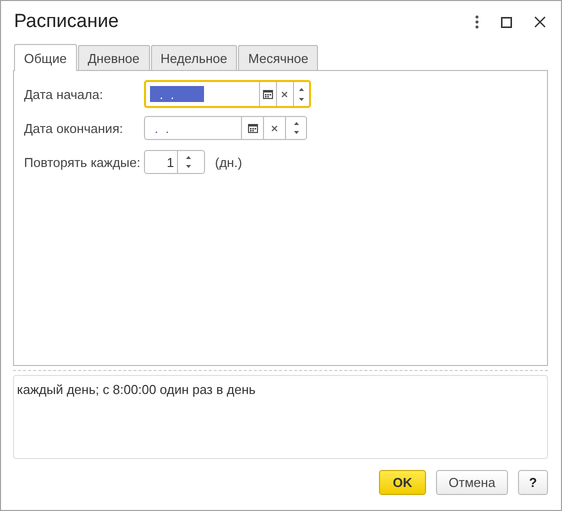  I want to click on close-icon, so click(540, 22).